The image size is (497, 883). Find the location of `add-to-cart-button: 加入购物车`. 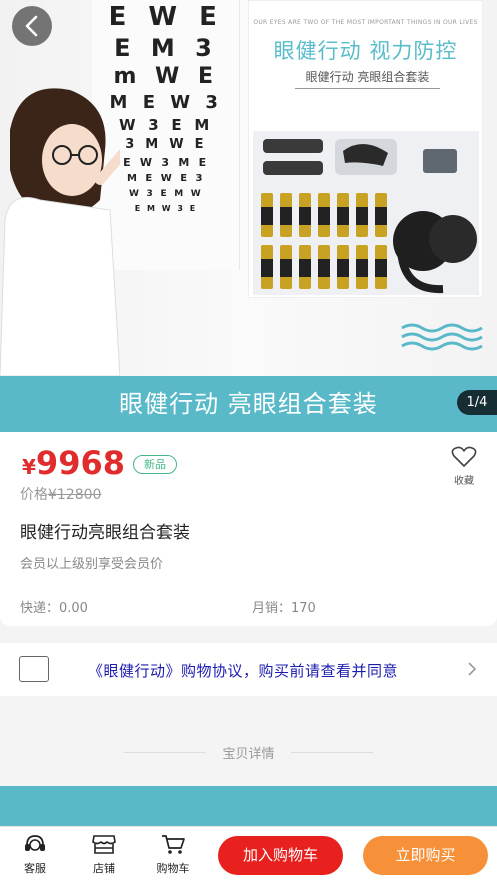

add-to-cart-button: 加入购物车 is located at coordinates (280, 855).